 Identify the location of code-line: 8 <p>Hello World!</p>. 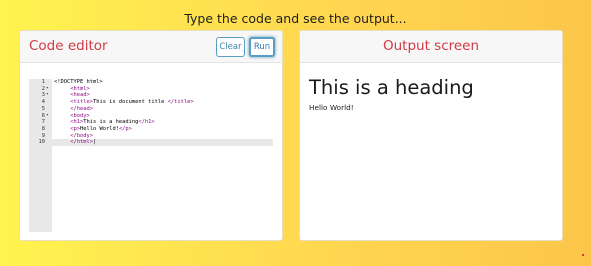
(151, 129).